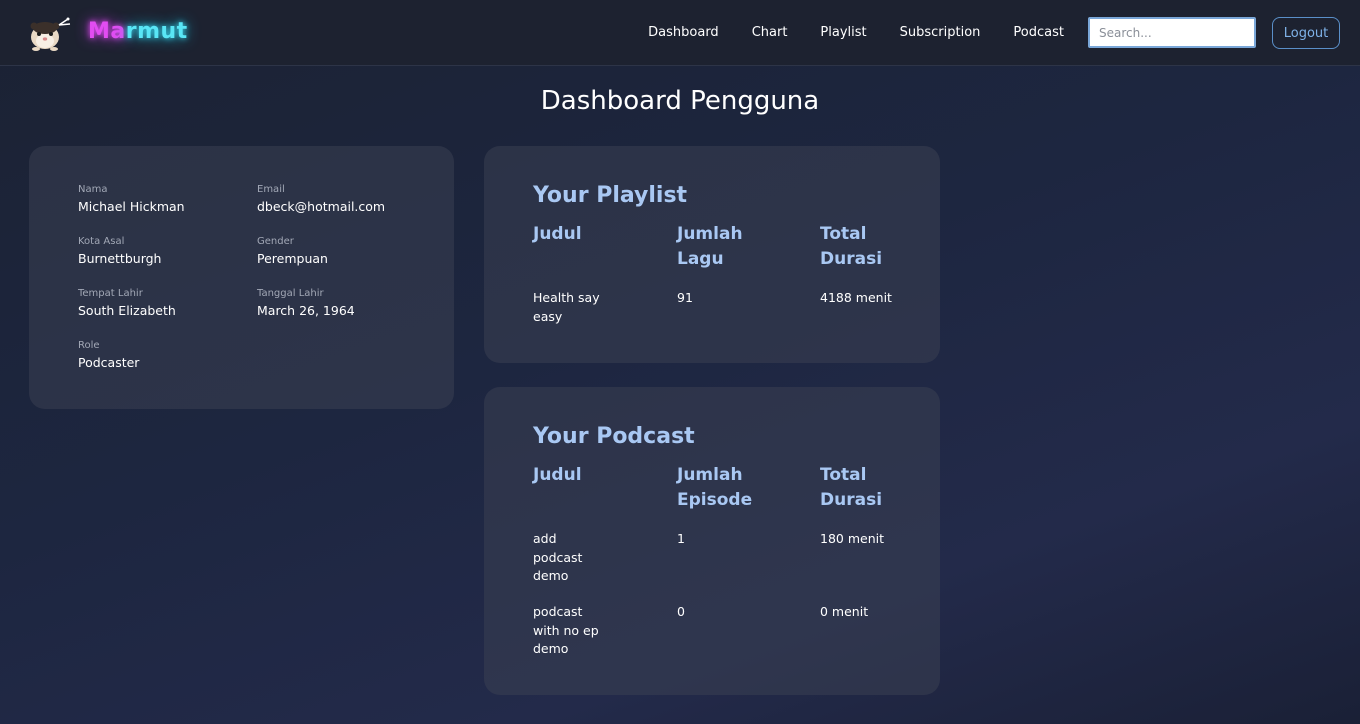 This screenshot has height=724, width=1360. I want to click on search-input, so click(1172, 32).